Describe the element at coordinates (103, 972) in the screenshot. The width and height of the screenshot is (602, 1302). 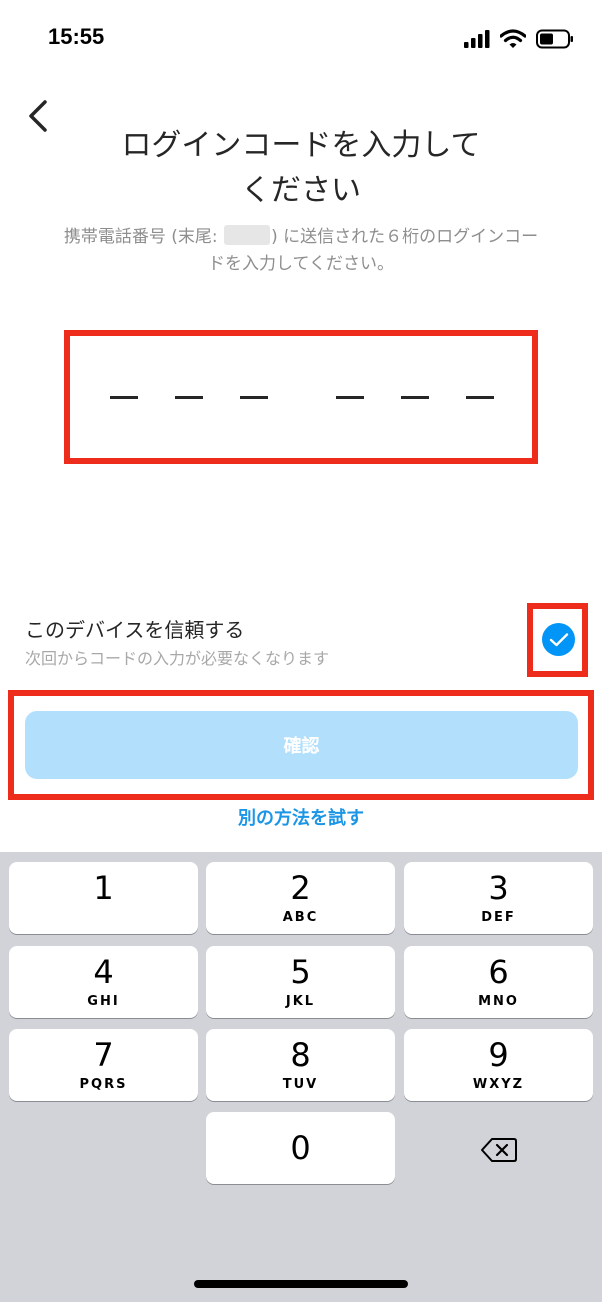
I see `key-4-number: 4` at that location.